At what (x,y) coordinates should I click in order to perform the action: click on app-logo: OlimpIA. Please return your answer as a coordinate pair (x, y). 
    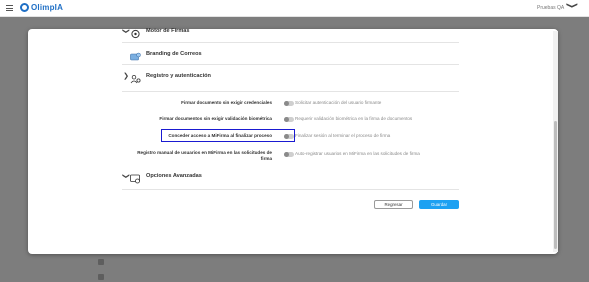
    Looking at the image, I should click on (41, 7).